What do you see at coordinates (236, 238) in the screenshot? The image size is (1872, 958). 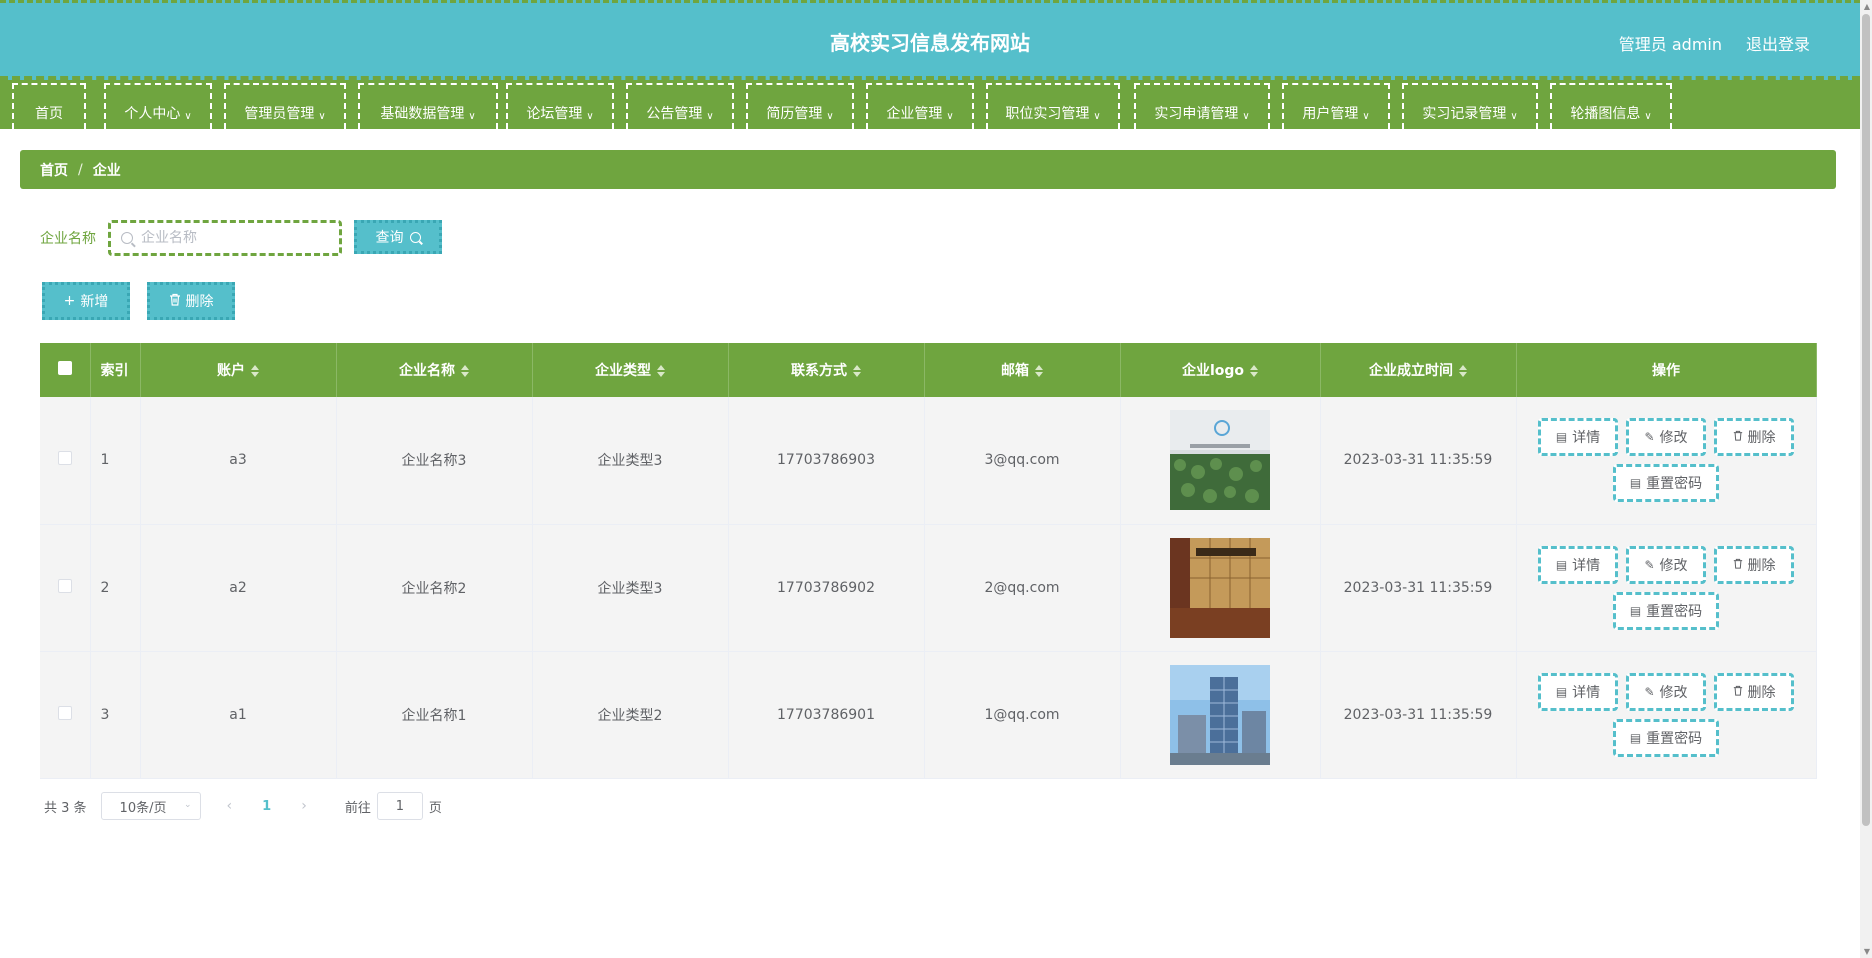 I see `search-input` at bounding box center [236, 238].